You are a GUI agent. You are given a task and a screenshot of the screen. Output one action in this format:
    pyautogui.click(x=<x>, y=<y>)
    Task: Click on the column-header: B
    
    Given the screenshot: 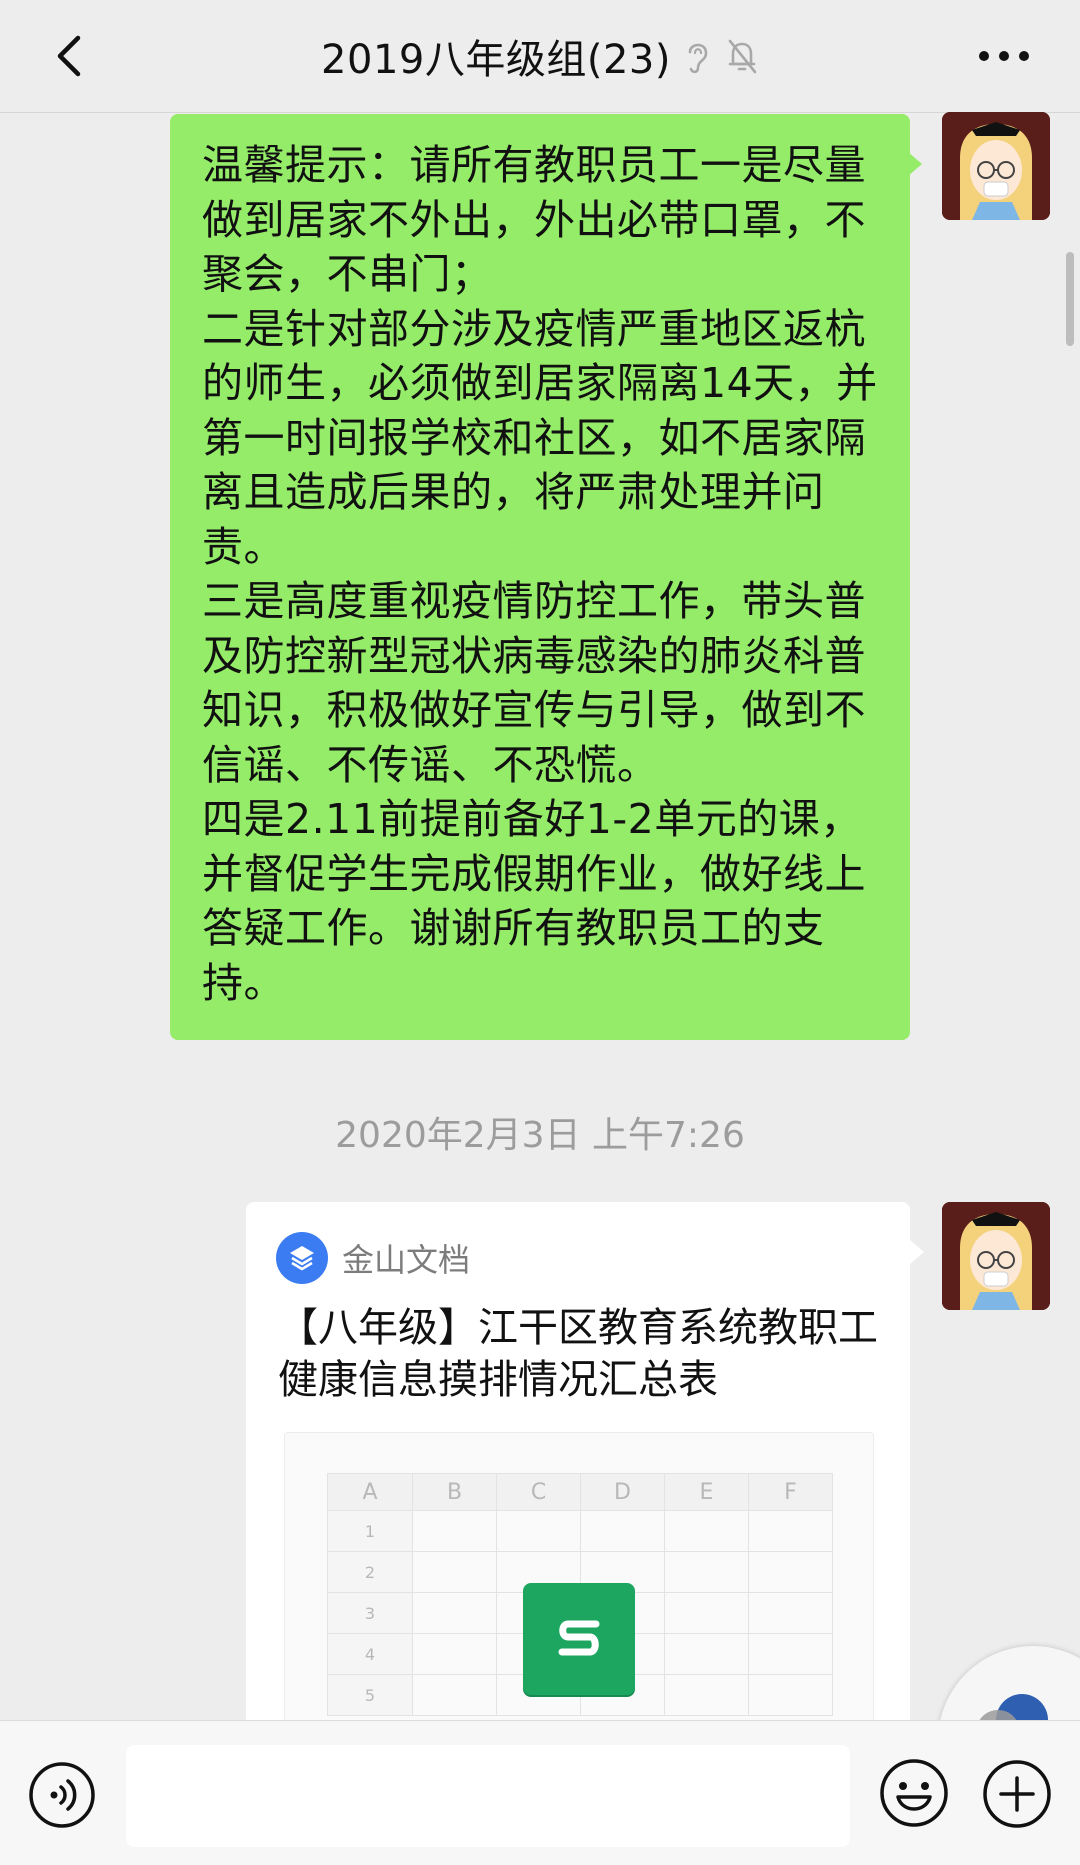 What is the action you would take?
    pyautogui.click(x=454, y=1492)
    